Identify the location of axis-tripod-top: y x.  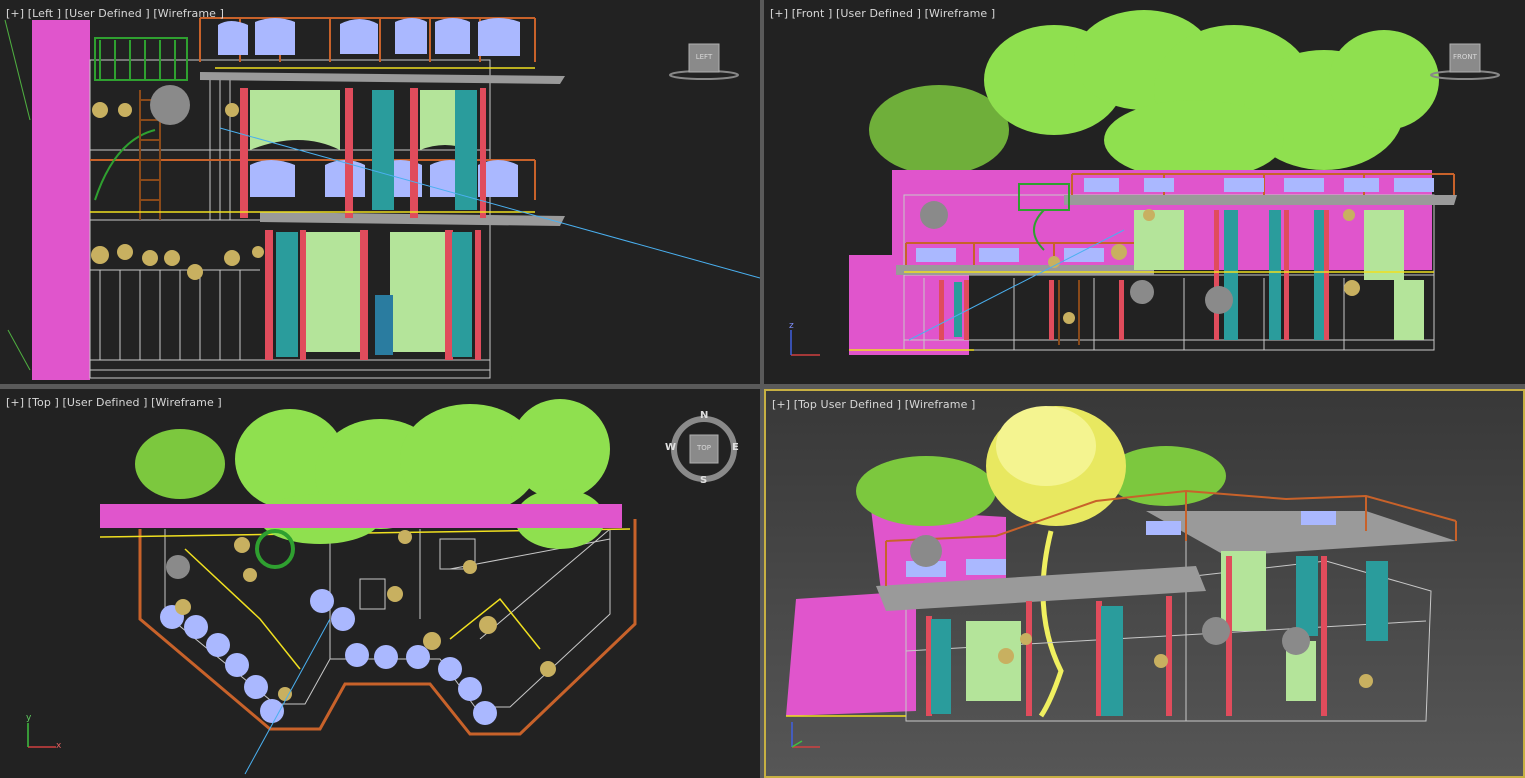
(43, 734).